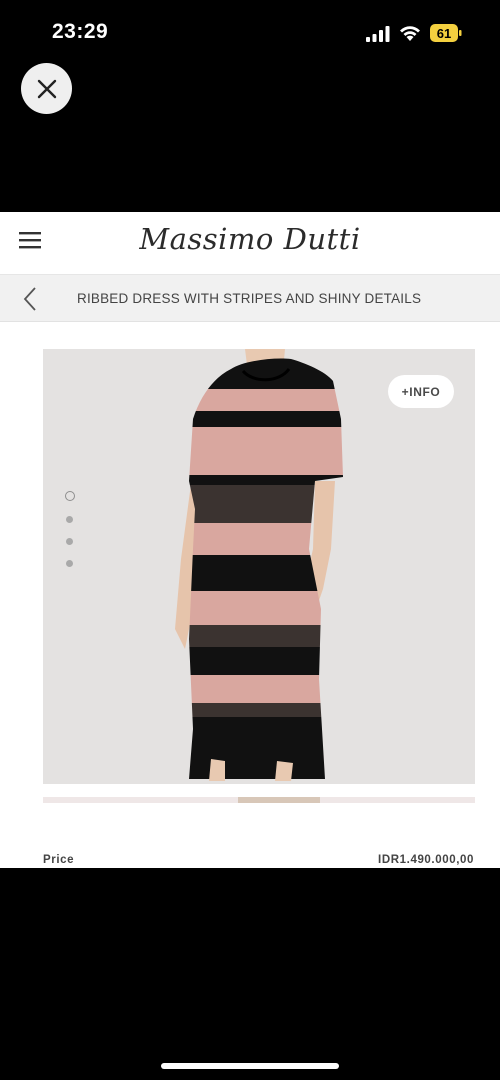 Image resolution: width=500 pixels, height=1080 pixels. Describe the element at coordinates (378, 34) in the screenshot. I see `cellular-signal-icon` at that location.